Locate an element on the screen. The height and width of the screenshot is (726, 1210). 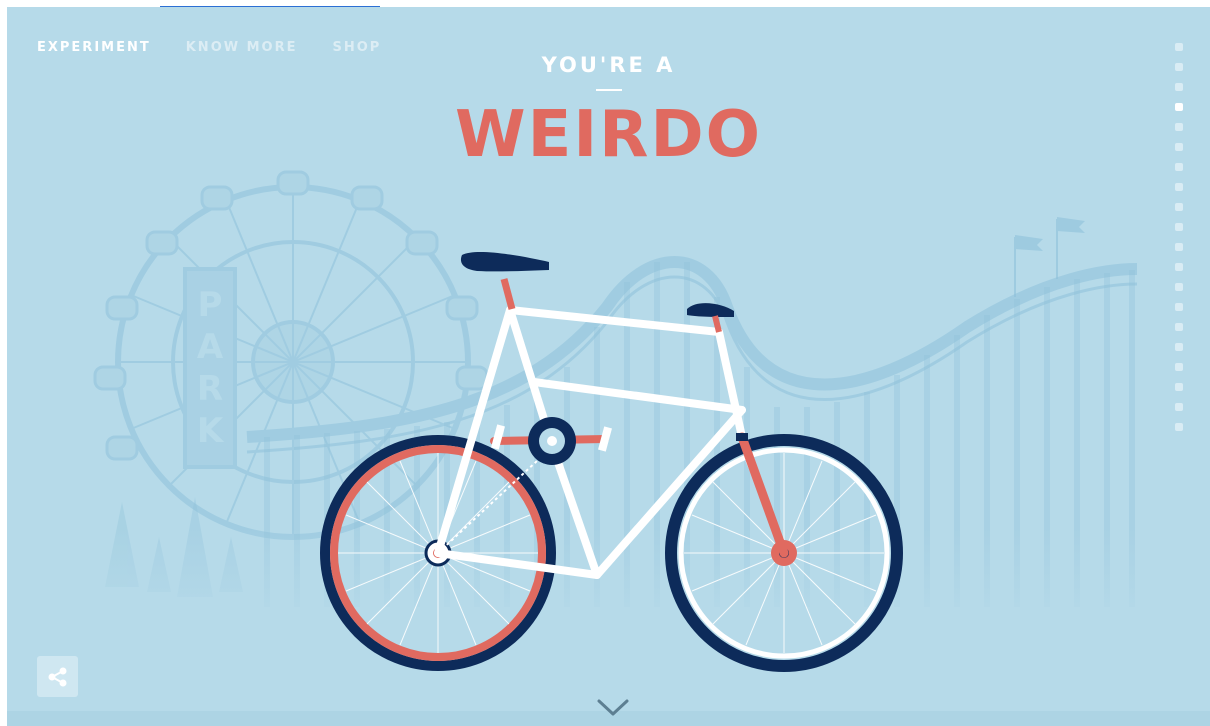
chevron-down-icon is located at coordinates (613, 707).